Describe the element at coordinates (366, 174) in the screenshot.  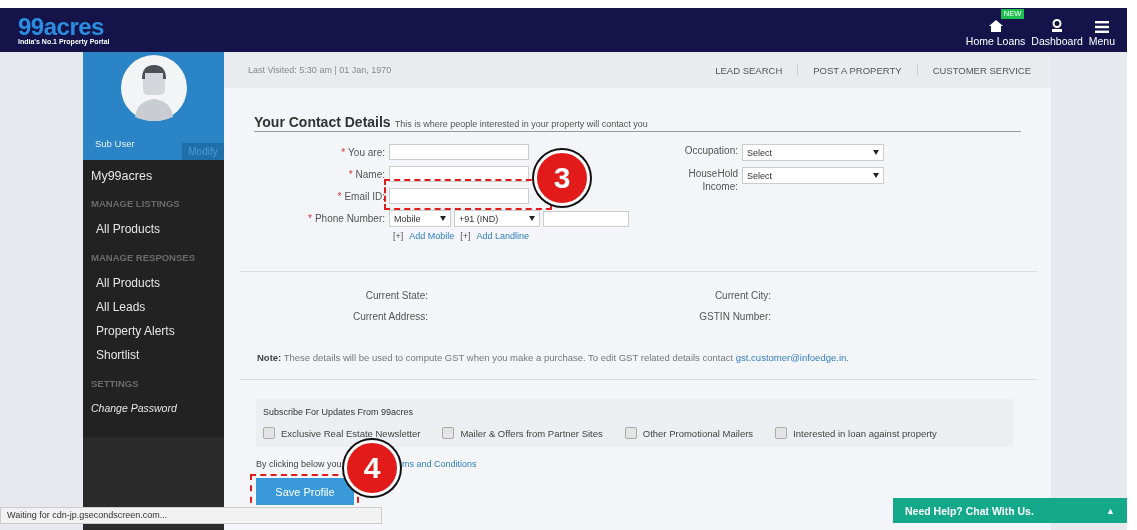
I see `field-label: * Name:` at that location.